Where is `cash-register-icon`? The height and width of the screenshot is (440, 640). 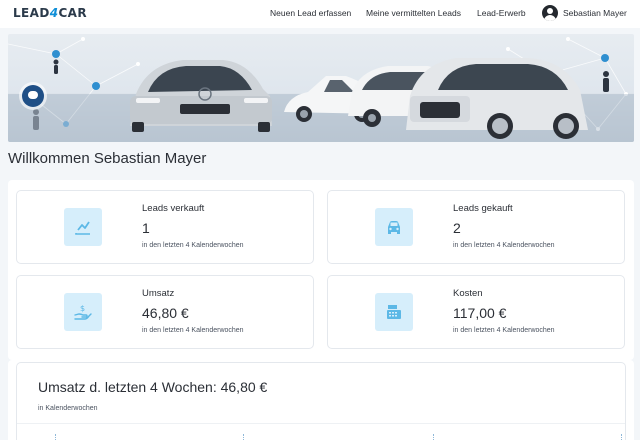 cash-register-icon is located at coordinates (394, 312).